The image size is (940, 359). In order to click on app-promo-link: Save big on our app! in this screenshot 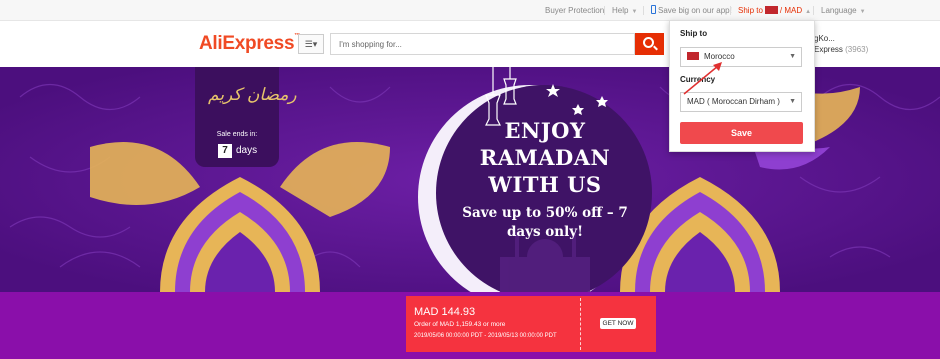, I will do `click(691, 10)`.